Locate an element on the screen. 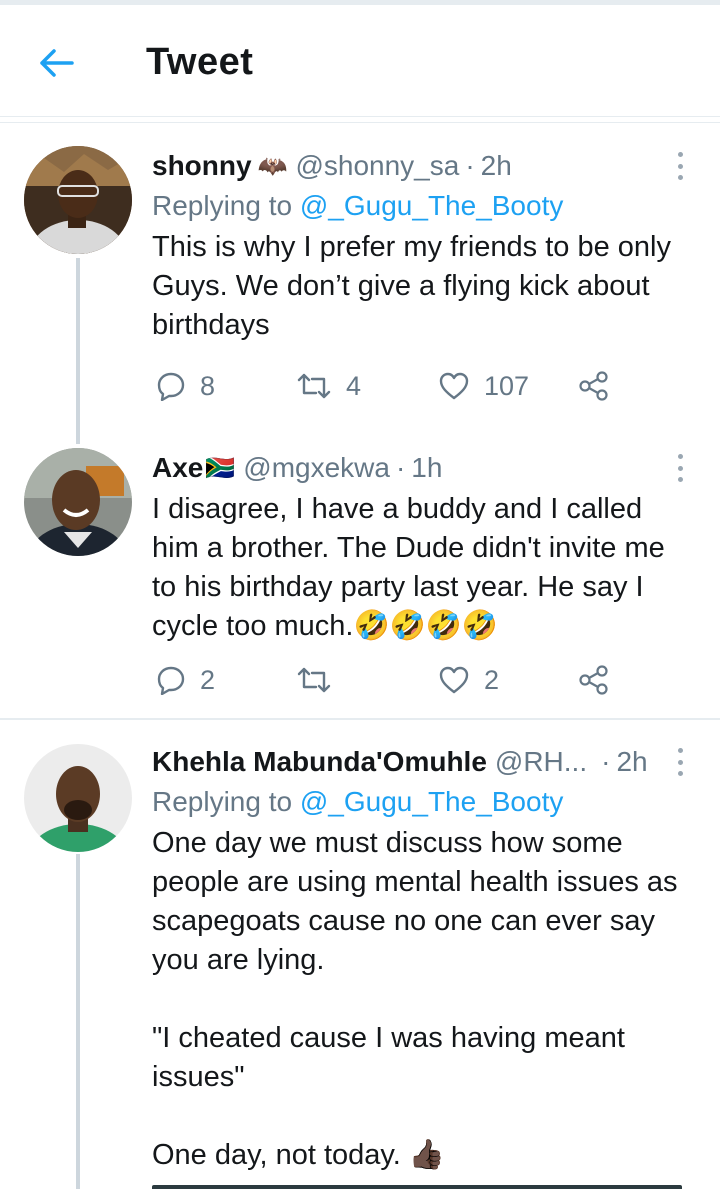  reply-button: 8 is located at coordinates (185, 386).